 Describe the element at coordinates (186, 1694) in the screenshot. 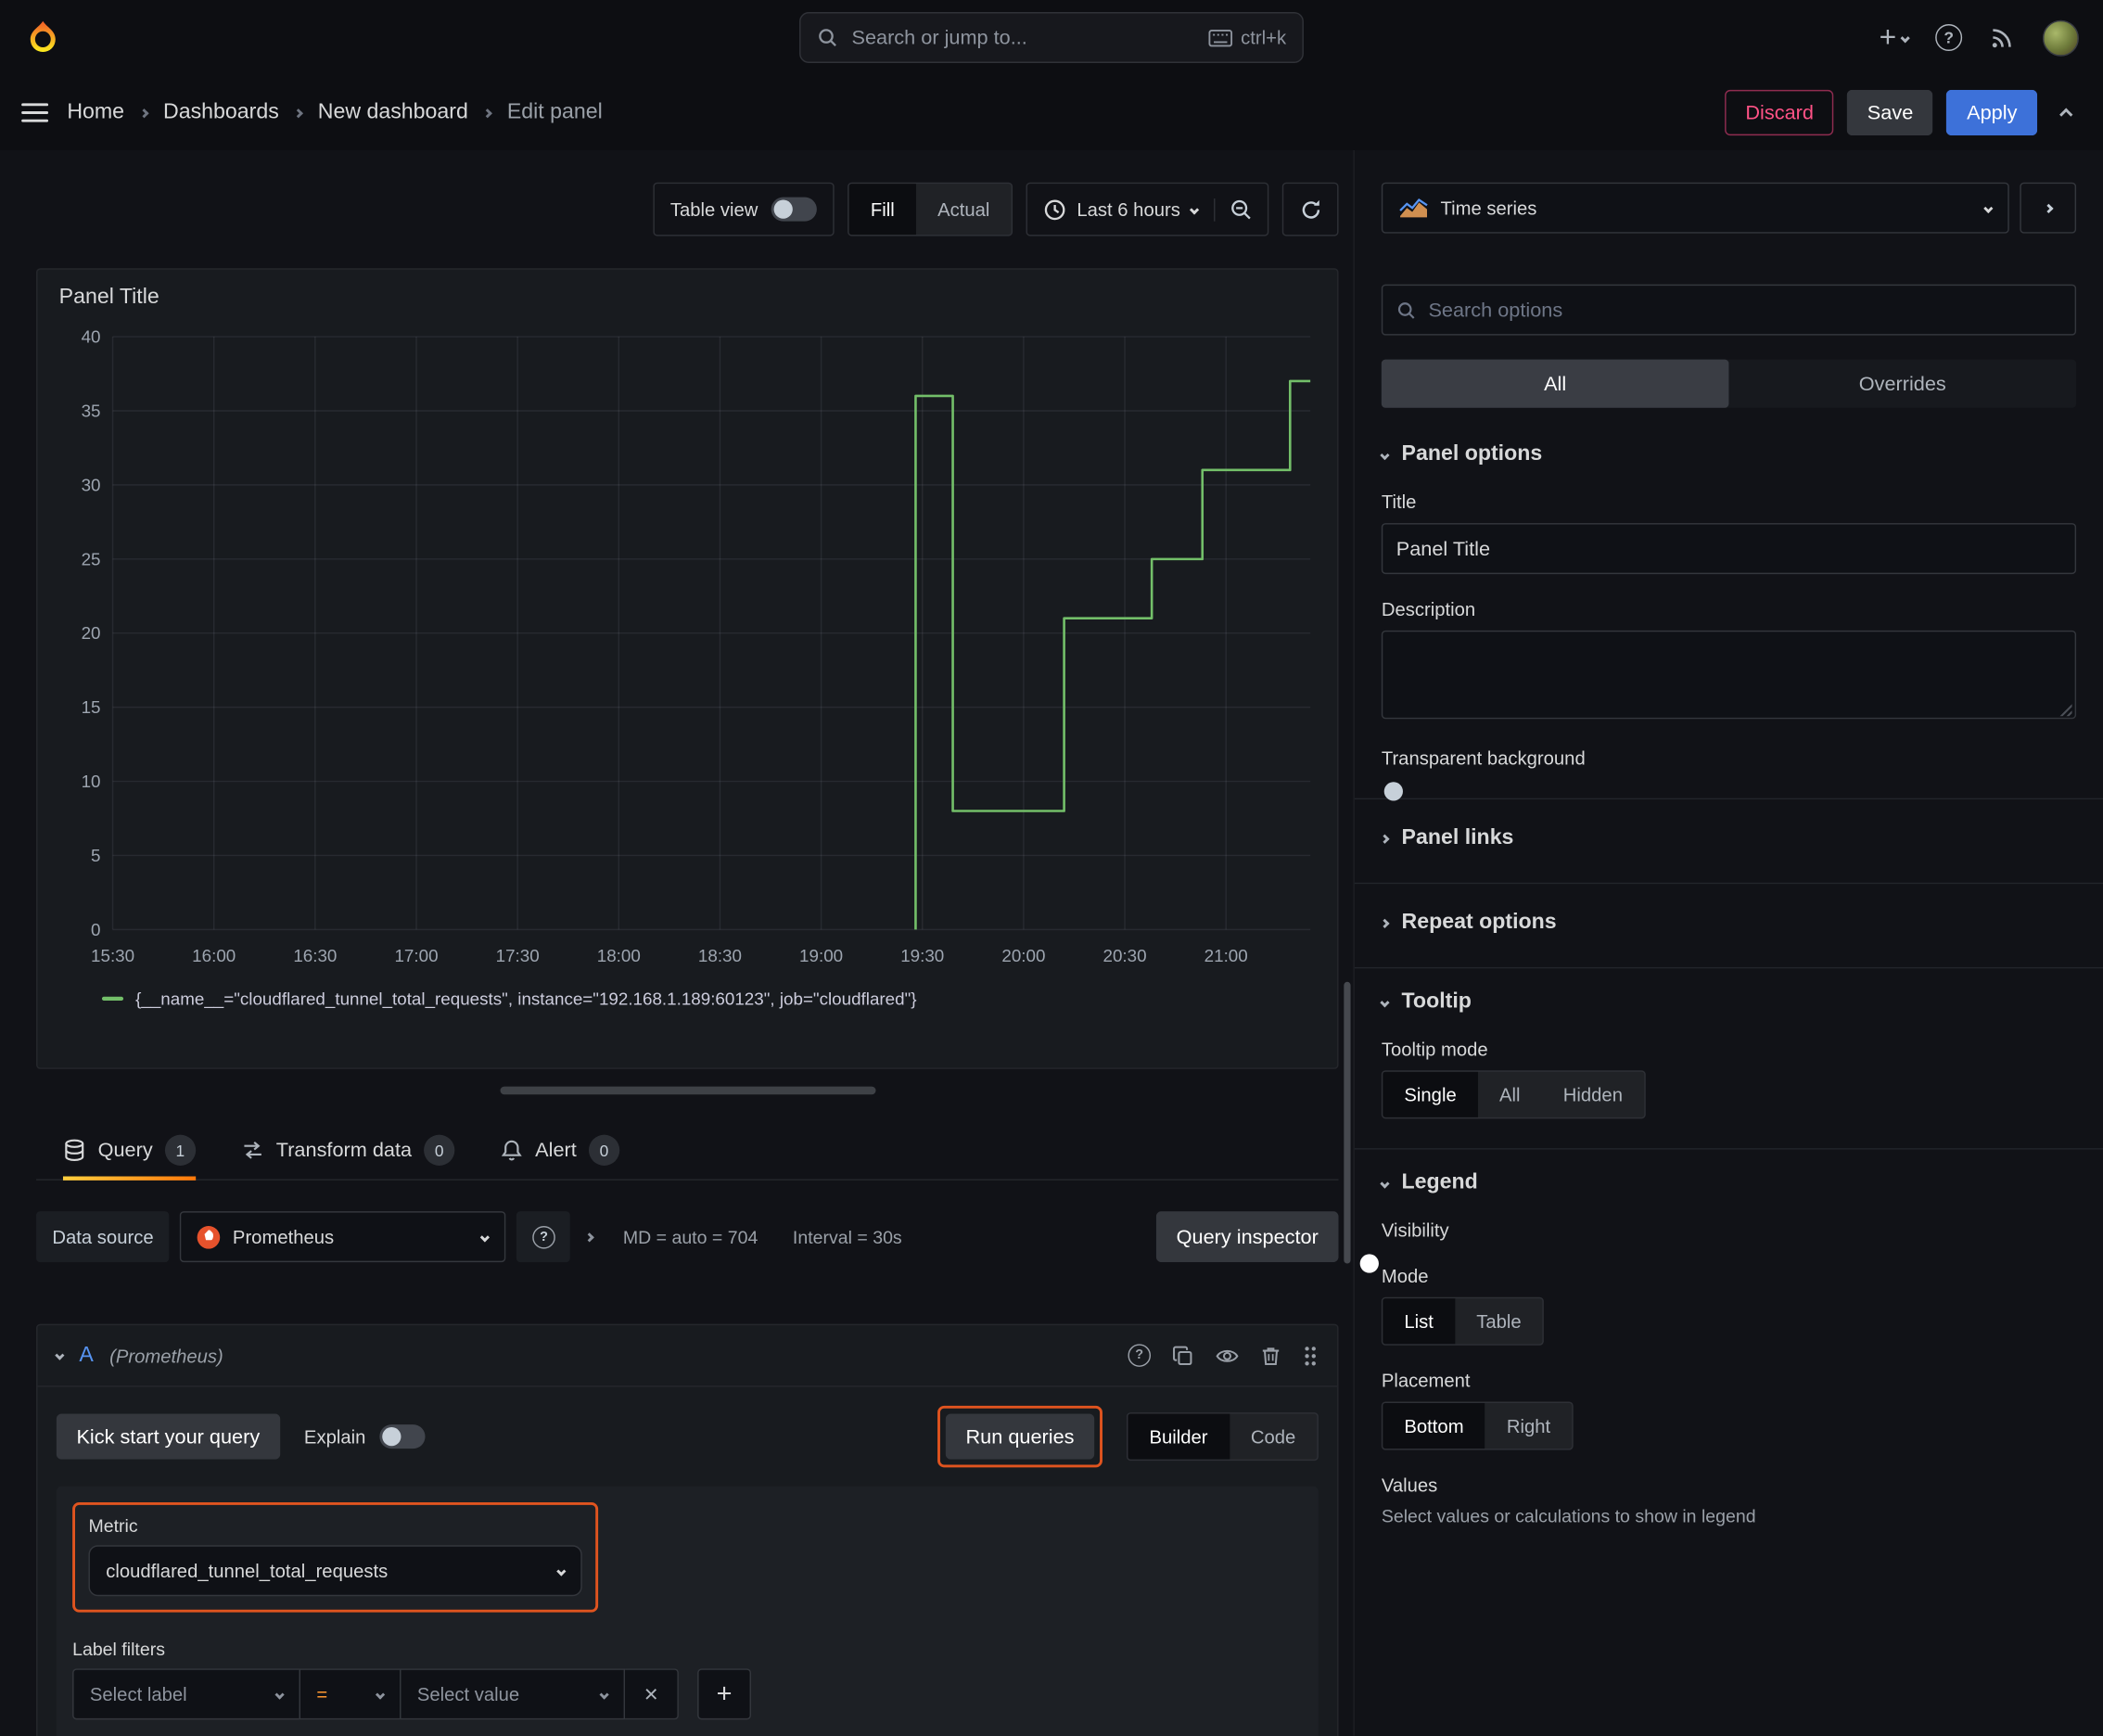

I see `label-select: Select label` at that location.